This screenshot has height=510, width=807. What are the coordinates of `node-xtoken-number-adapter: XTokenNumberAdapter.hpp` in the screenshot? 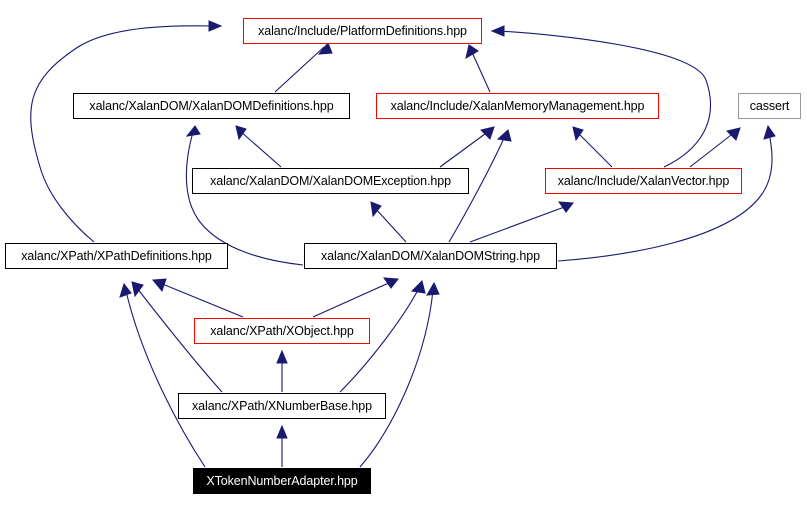 It's located at (282, 481).